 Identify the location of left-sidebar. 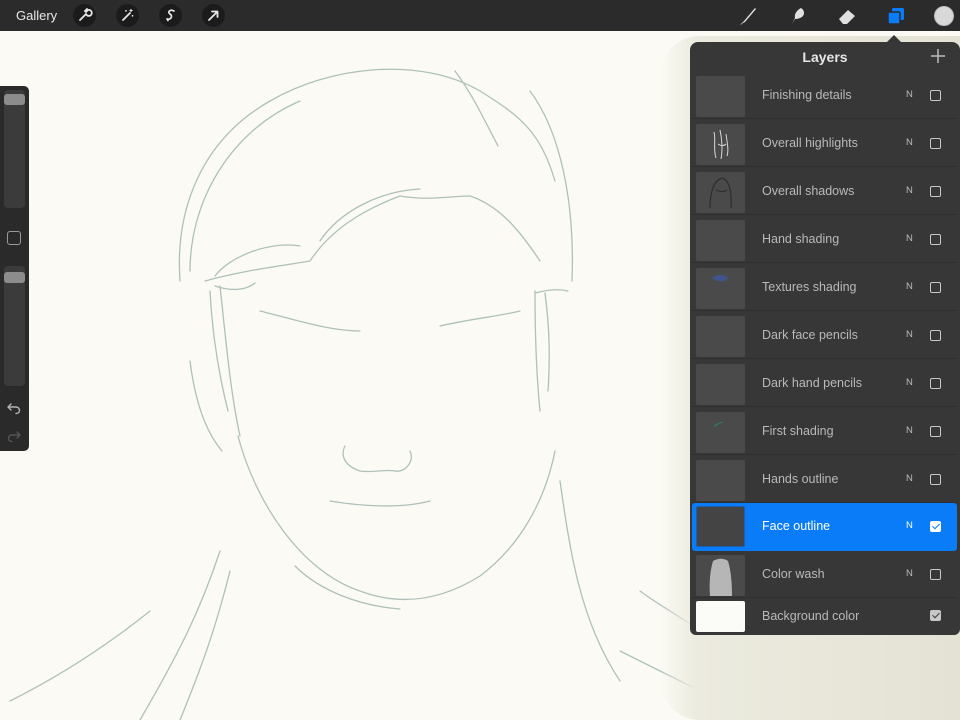
(14, 268).